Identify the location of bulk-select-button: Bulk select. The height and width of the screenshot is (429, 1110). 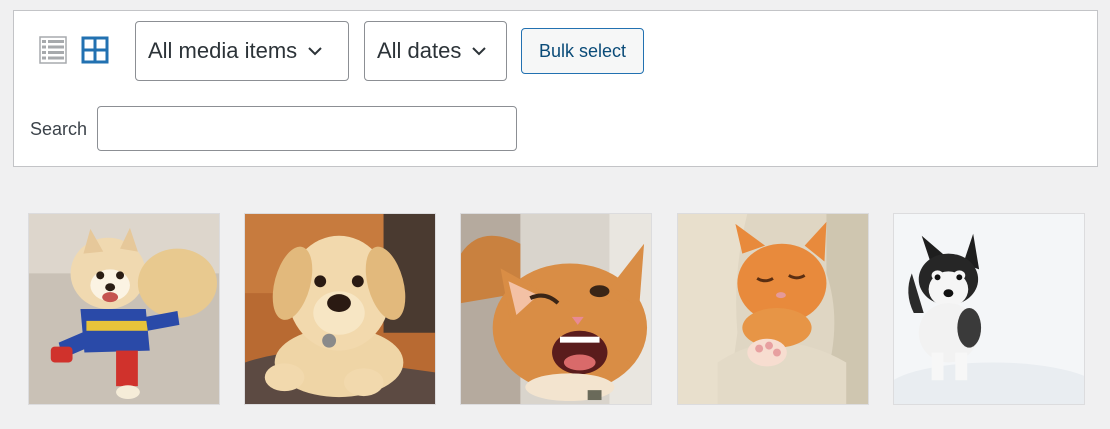
(582, 51).